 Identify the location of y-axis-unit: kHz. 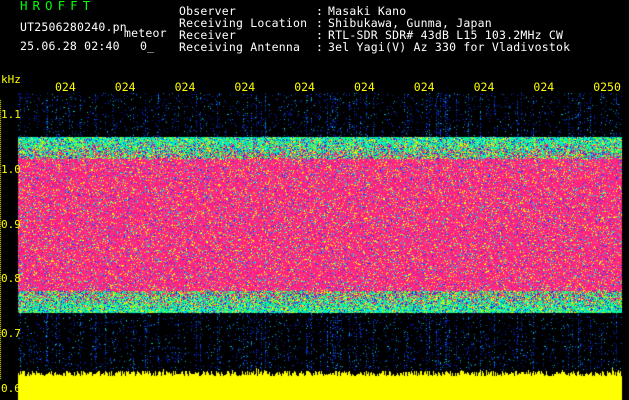
(11, 79).